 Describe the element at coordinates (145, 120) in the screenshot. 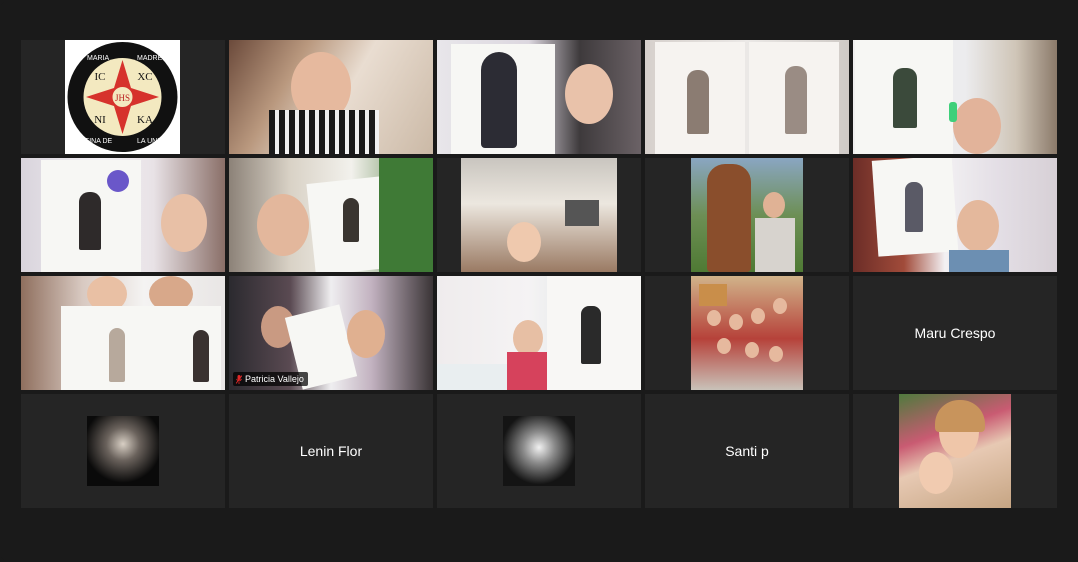

I see `svg-text: KA` at that location.